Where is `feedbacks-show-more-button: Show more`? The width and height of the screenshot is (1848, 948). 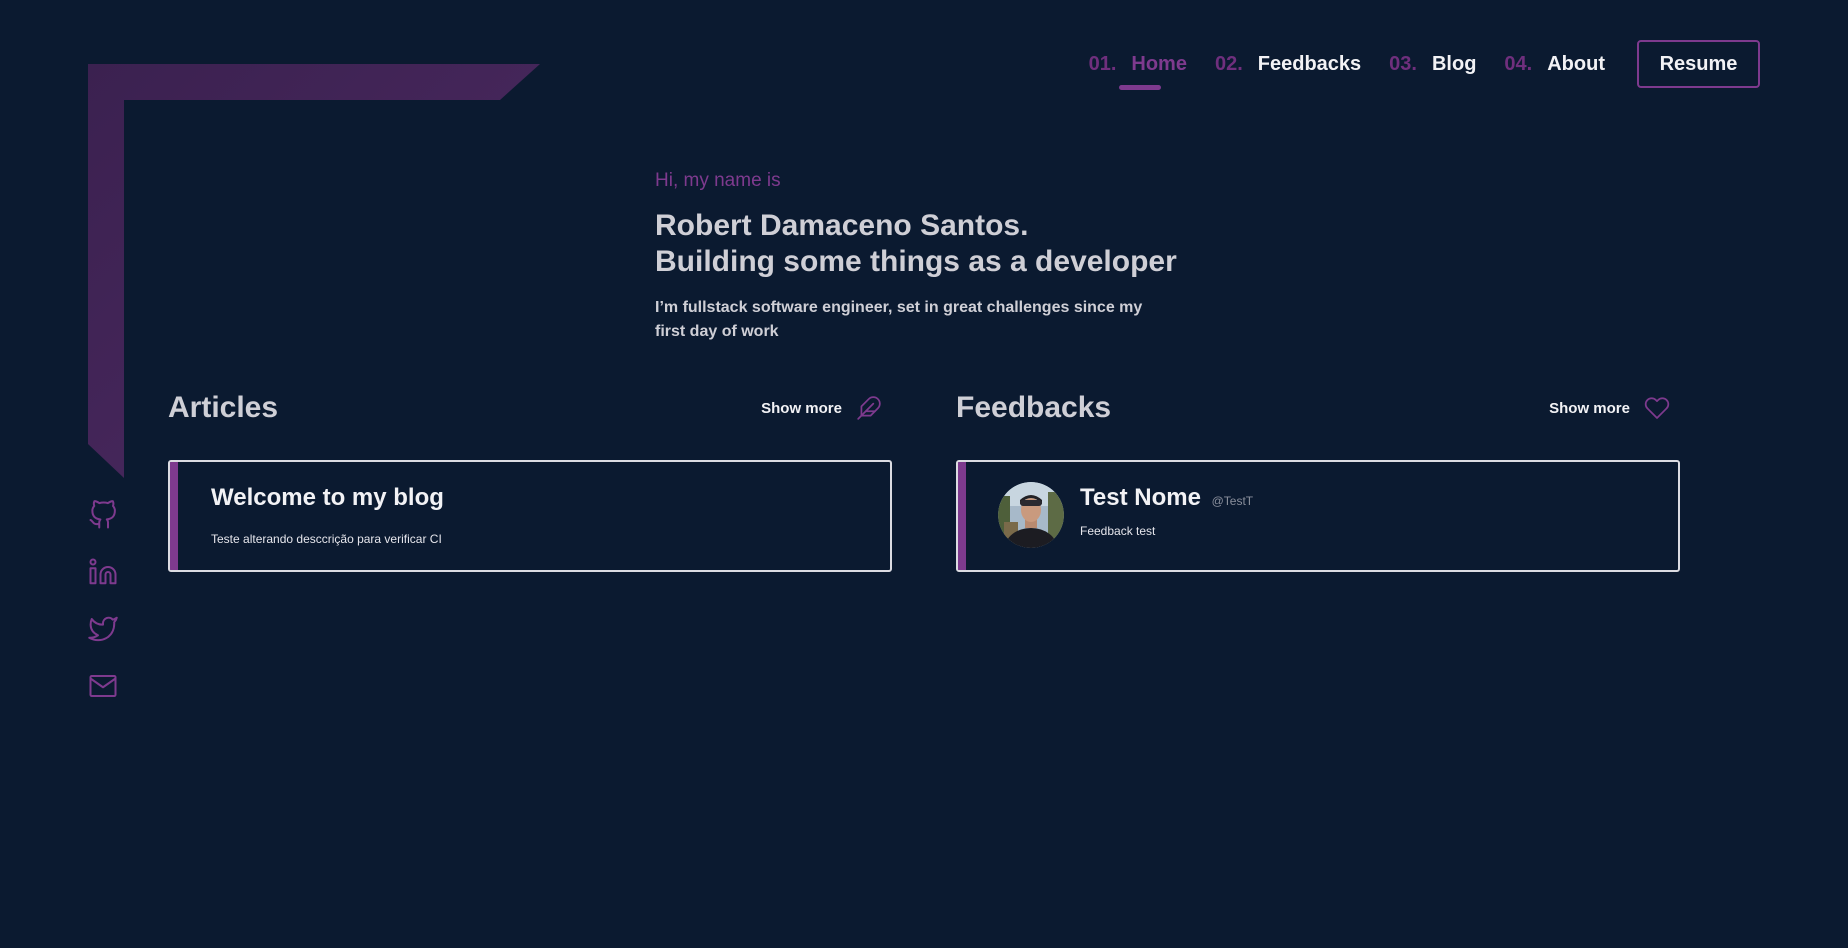
feedbacks-show-more-button: Show more is located at coordinates (1609, 408).